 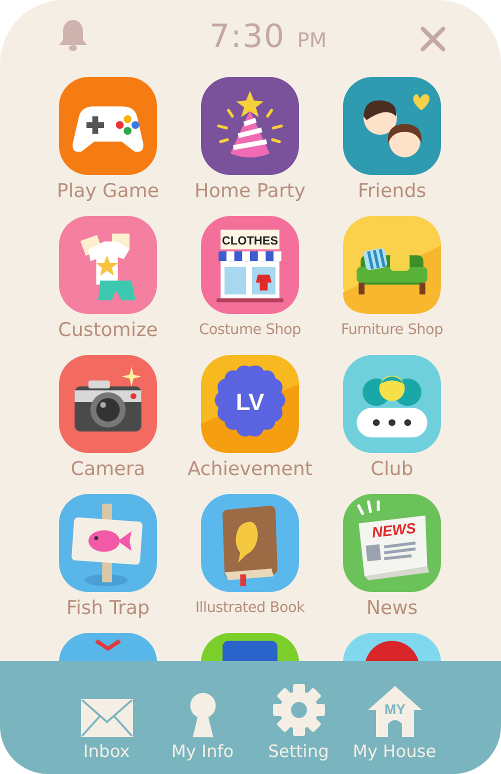 What do you see at coordinates (202, 716) in the screenshot?
I see `nav-button: My Info` at bounding box center [202, 716].